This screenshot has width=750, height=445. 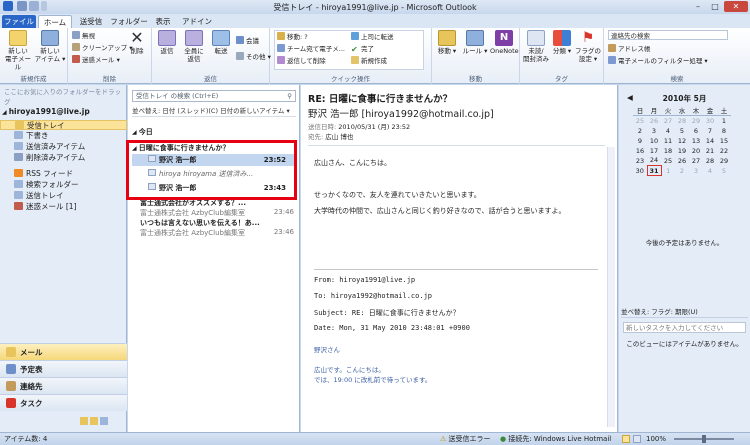 I want to click on quick-step-move: 移動: ?, so click(x=292, y=37).